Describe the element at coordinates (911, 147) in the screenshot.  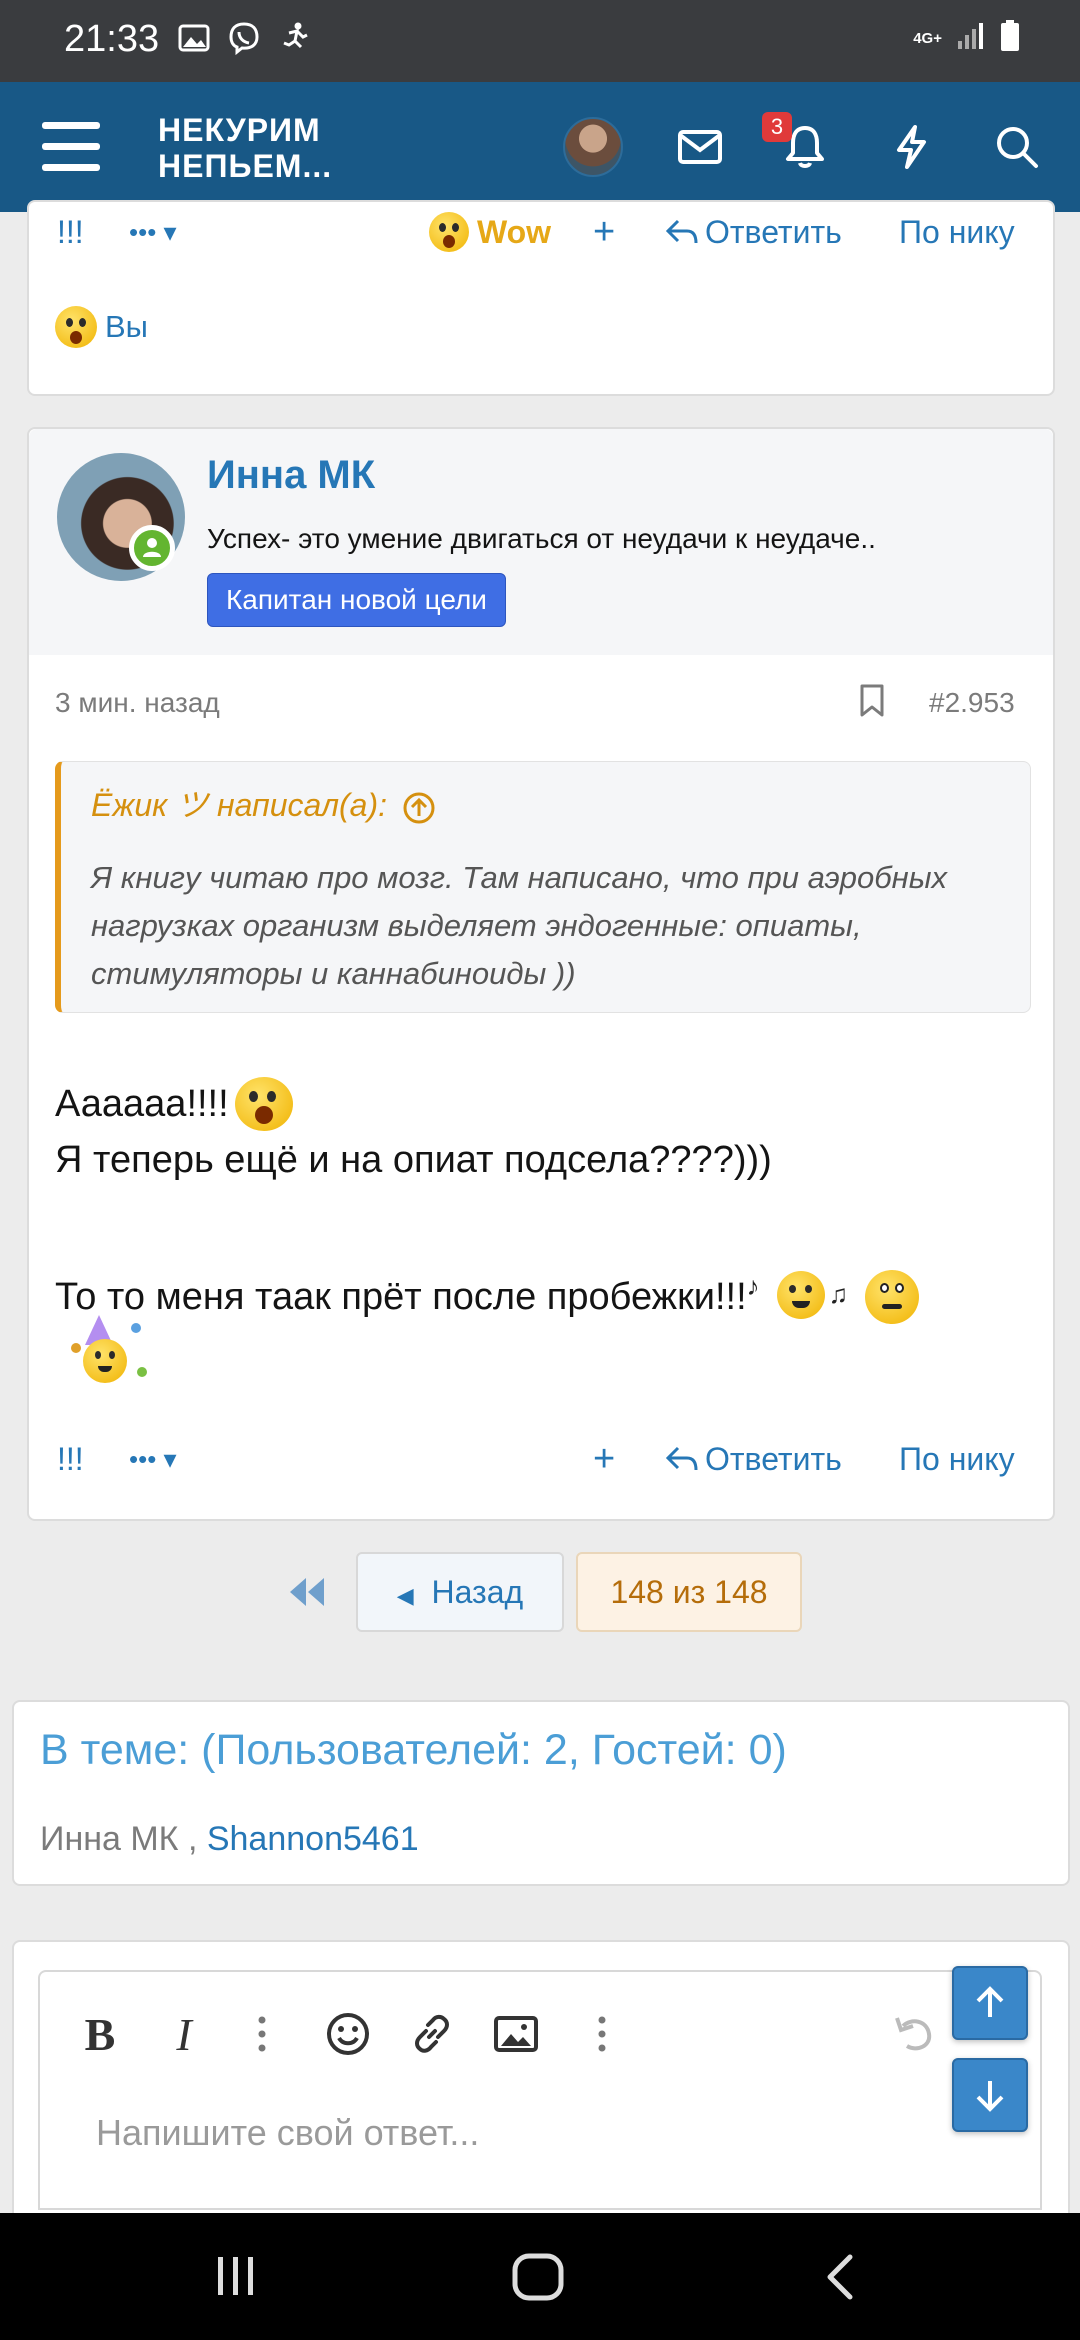
I see `lightning-icon` at that location.